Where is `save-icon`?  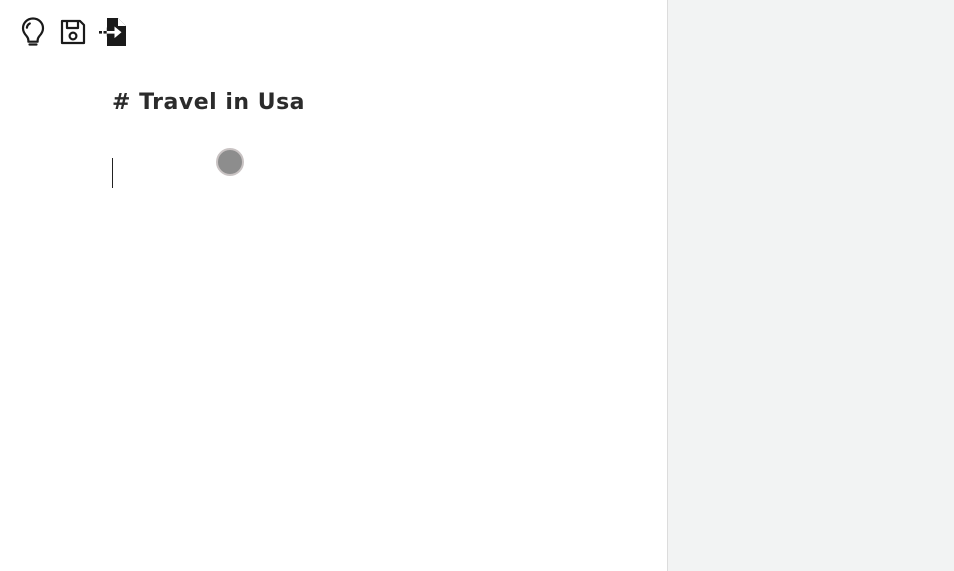
save-icon is located at coordinates (73, 32).